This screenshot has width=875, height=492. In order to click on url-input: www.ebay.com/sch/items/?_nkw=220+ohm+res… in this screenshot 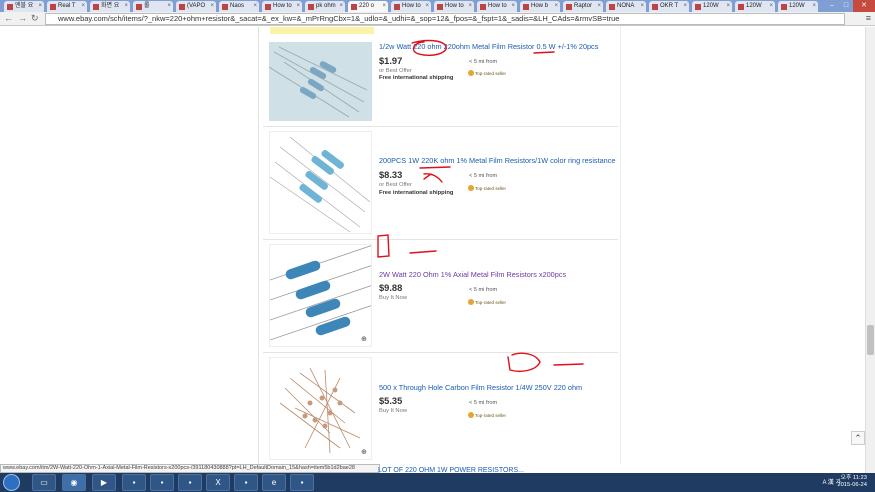, I will do `click(445, 19)`.